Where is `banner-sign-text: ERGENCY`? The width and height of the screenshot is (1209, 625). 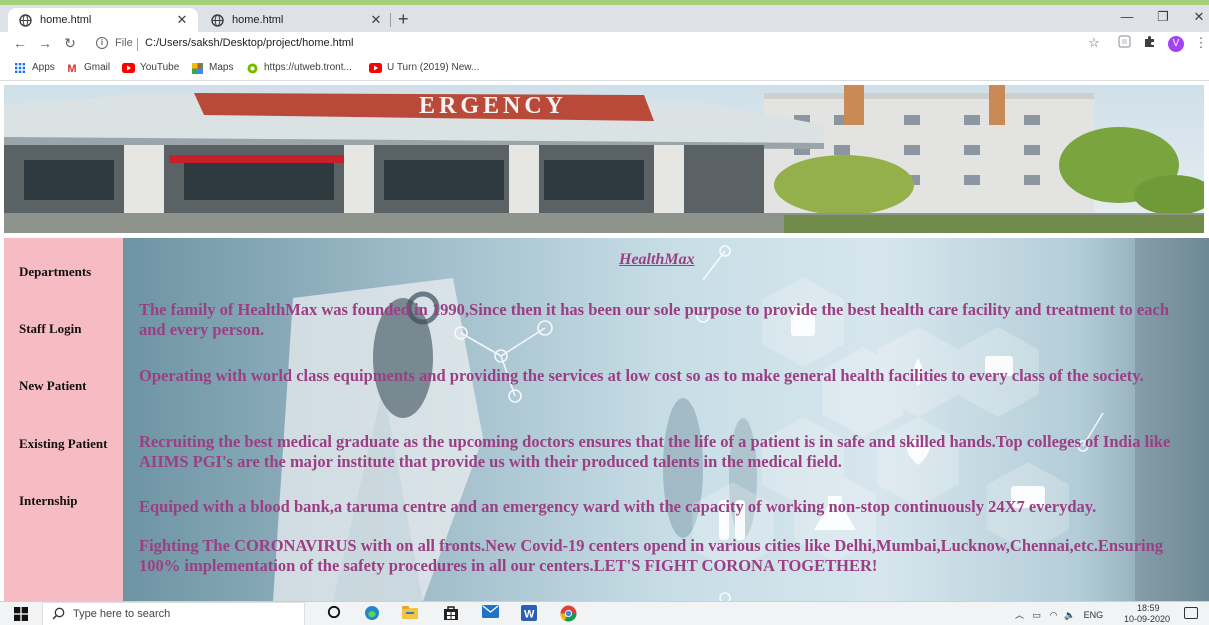
banner-sign-text: ERGENCY is located at coordinates (493, 106).